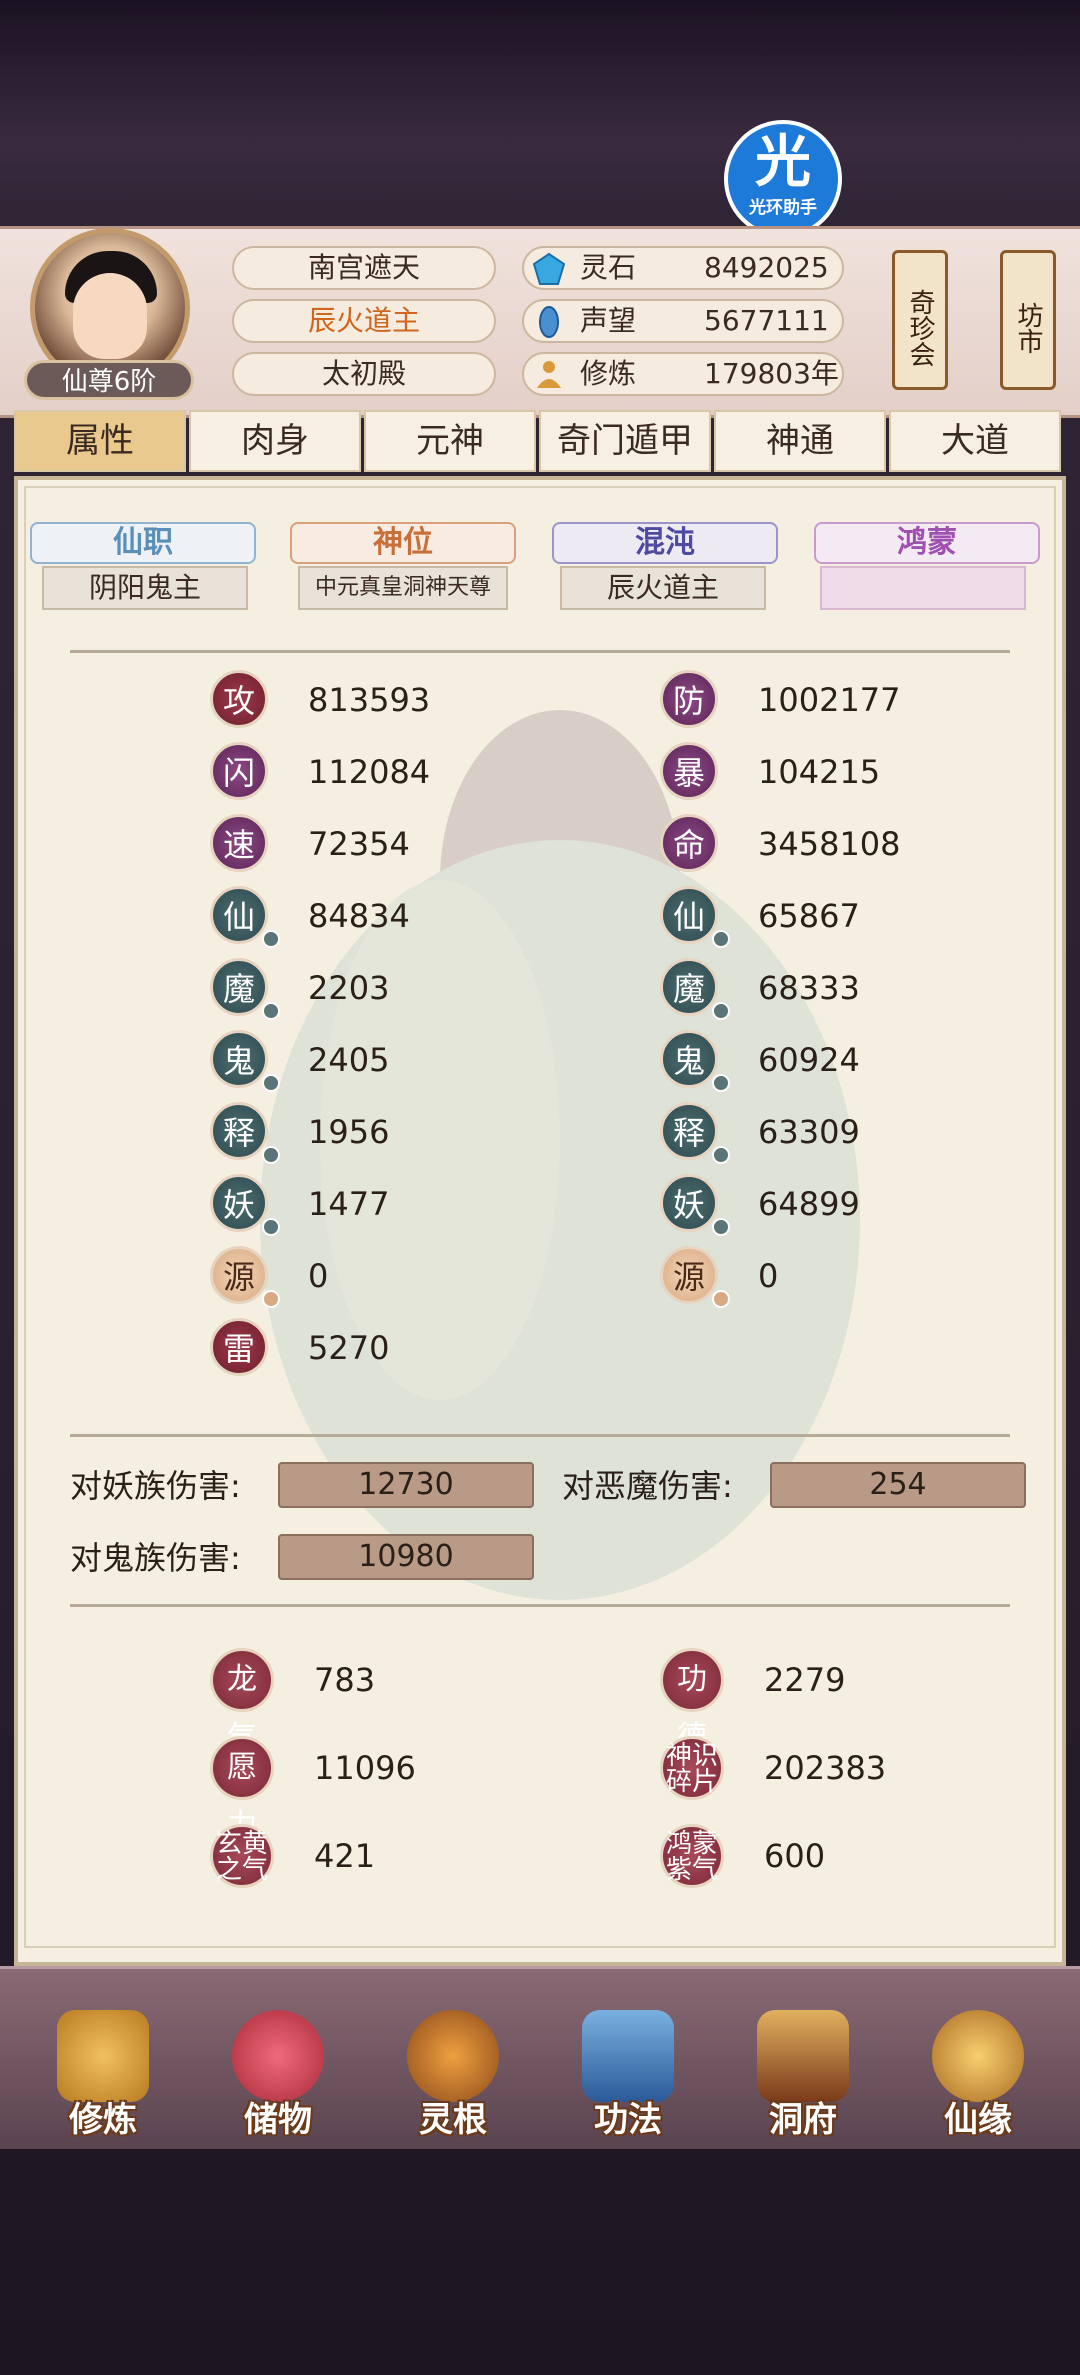 The image size is (1080, 2375). What do you see at coordinates (819, 772) in the screenshot?
I see `crit-value: 104215` at bounding box center [819, 772].